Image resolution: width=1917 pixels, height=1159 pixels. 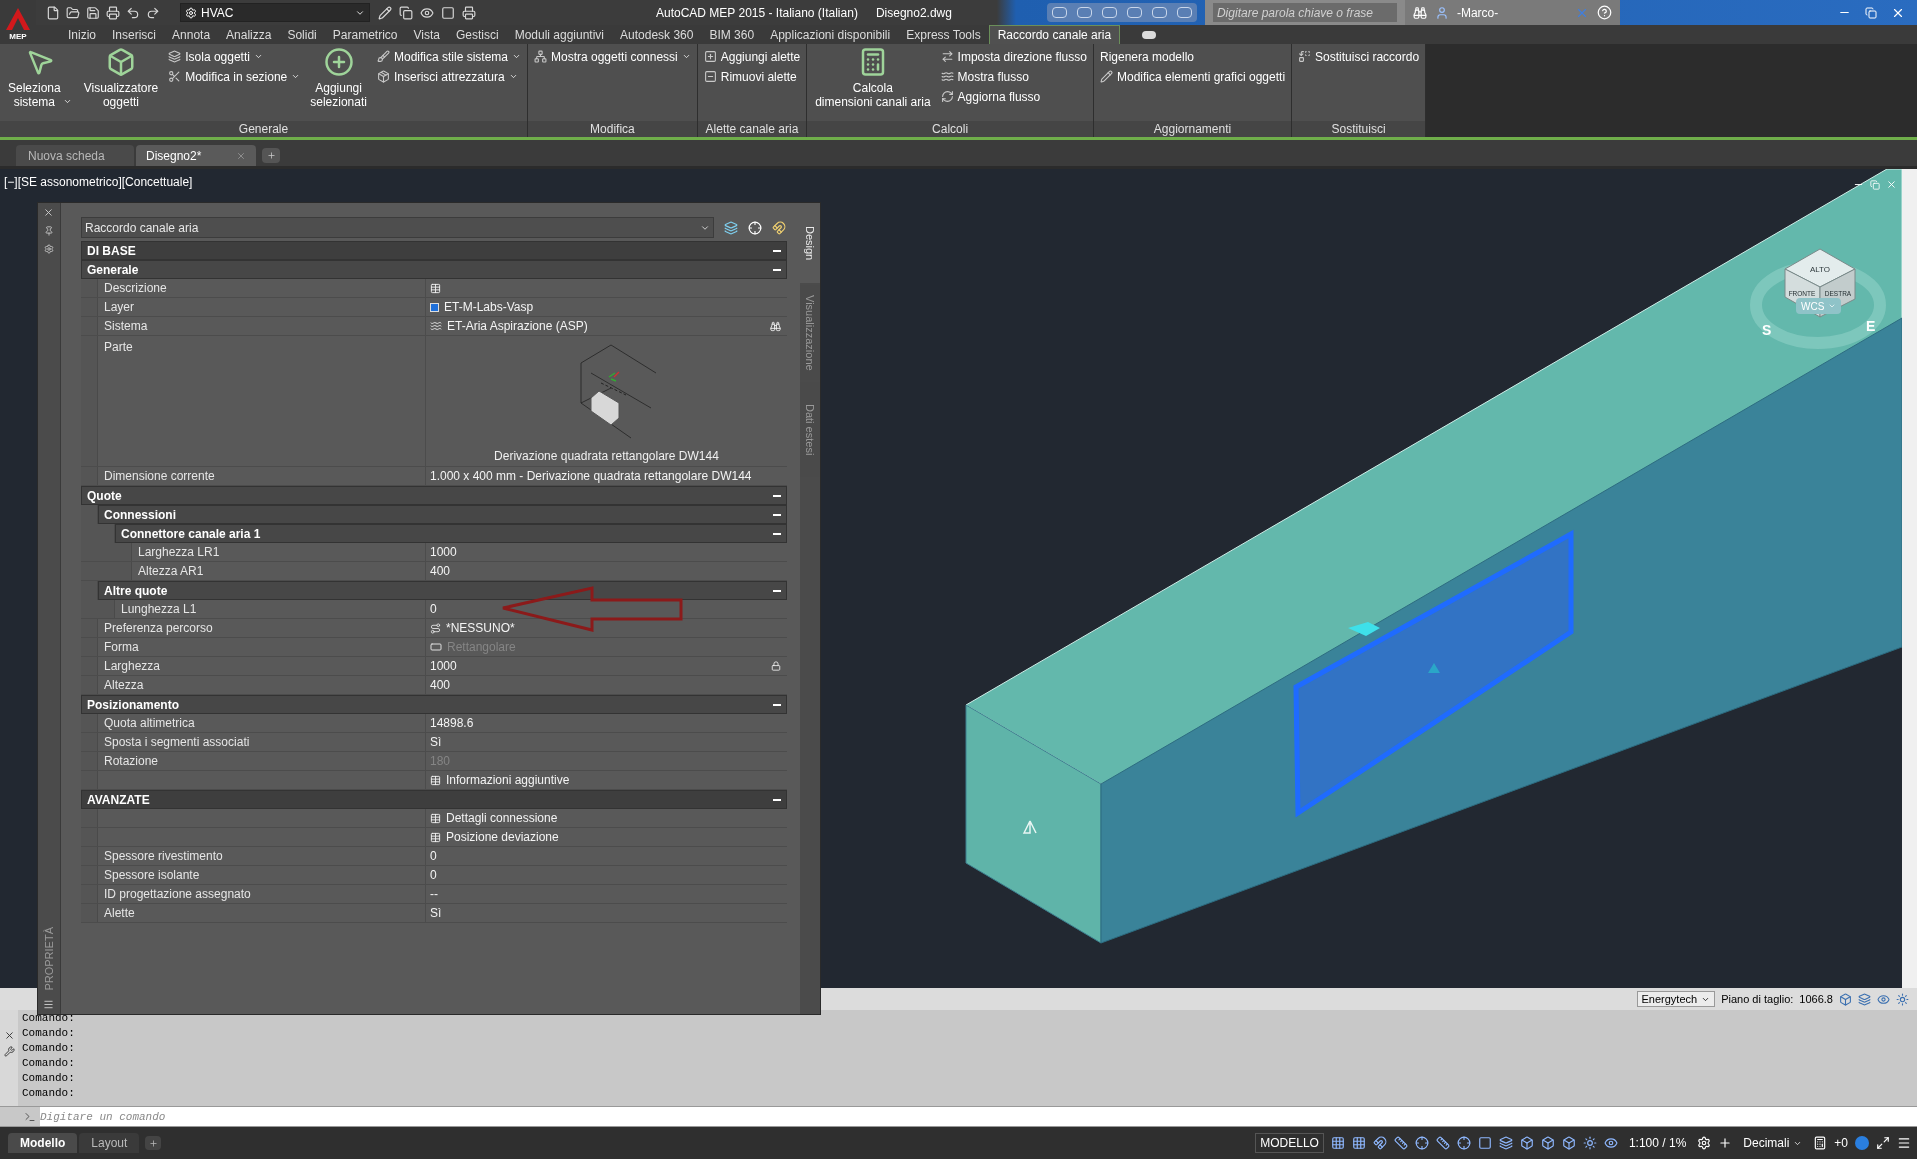 I want to click on ribbon-small-button: Imposta direzione flusso, so click(x=1013, y=56).